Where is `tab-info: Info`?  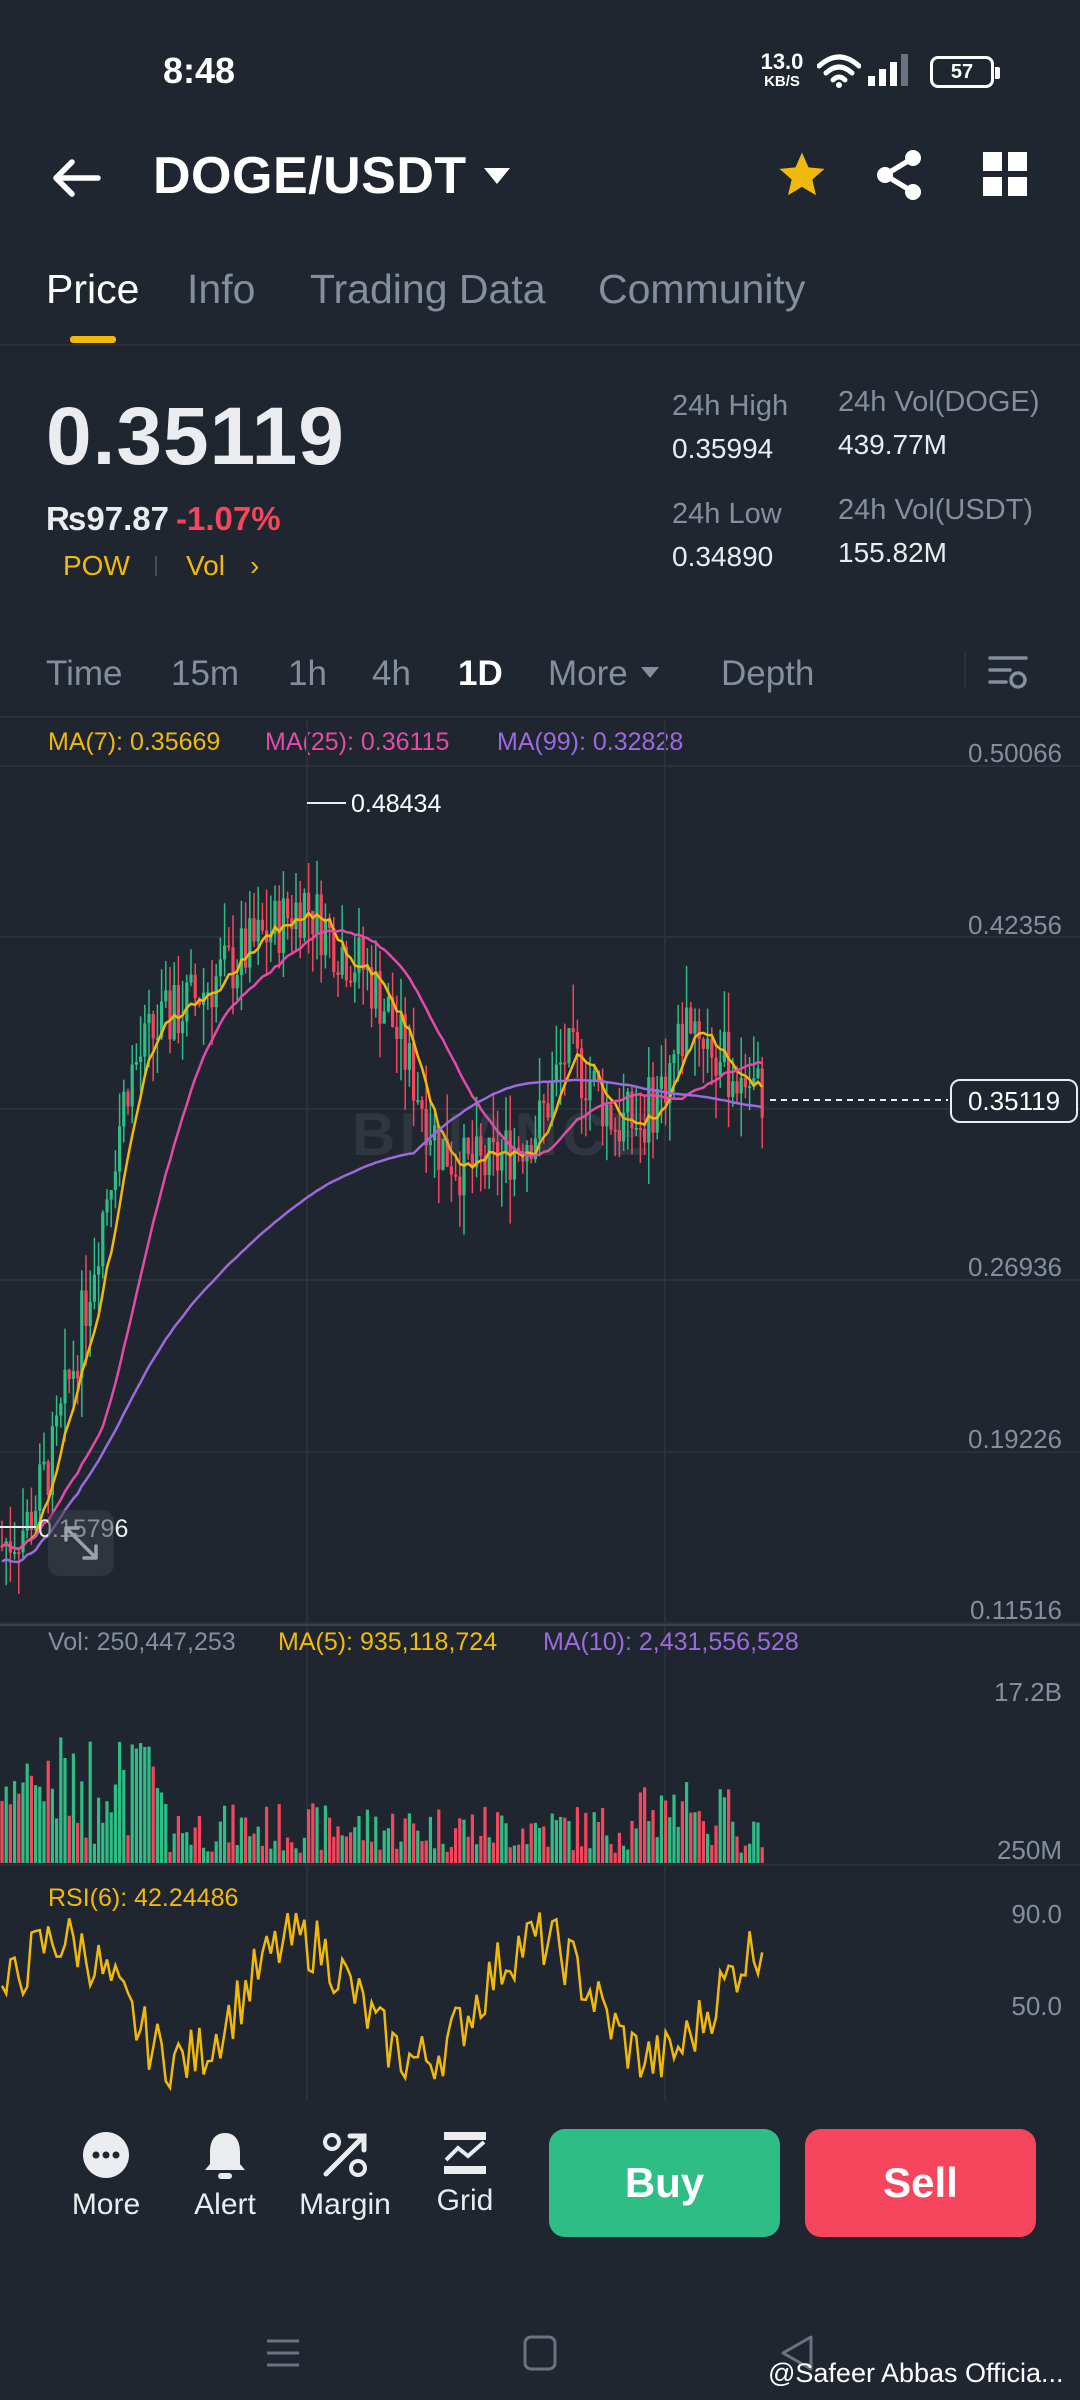
tab-info: Info is located at coordinates (221, 289).